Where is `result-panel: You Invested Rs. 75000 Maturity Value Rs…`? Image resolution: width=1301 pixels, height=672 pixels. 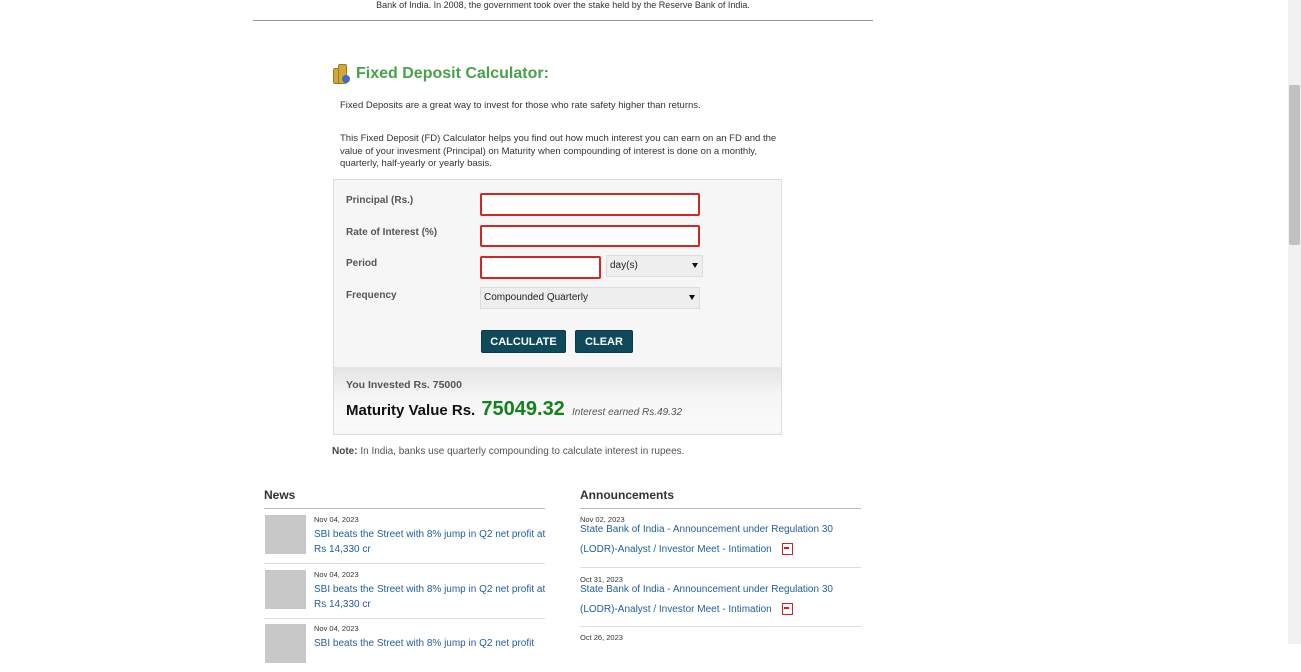
result-panel: You Invested Rs. 75000 Maturity Value Rs… is located at coordinates (557, 399).